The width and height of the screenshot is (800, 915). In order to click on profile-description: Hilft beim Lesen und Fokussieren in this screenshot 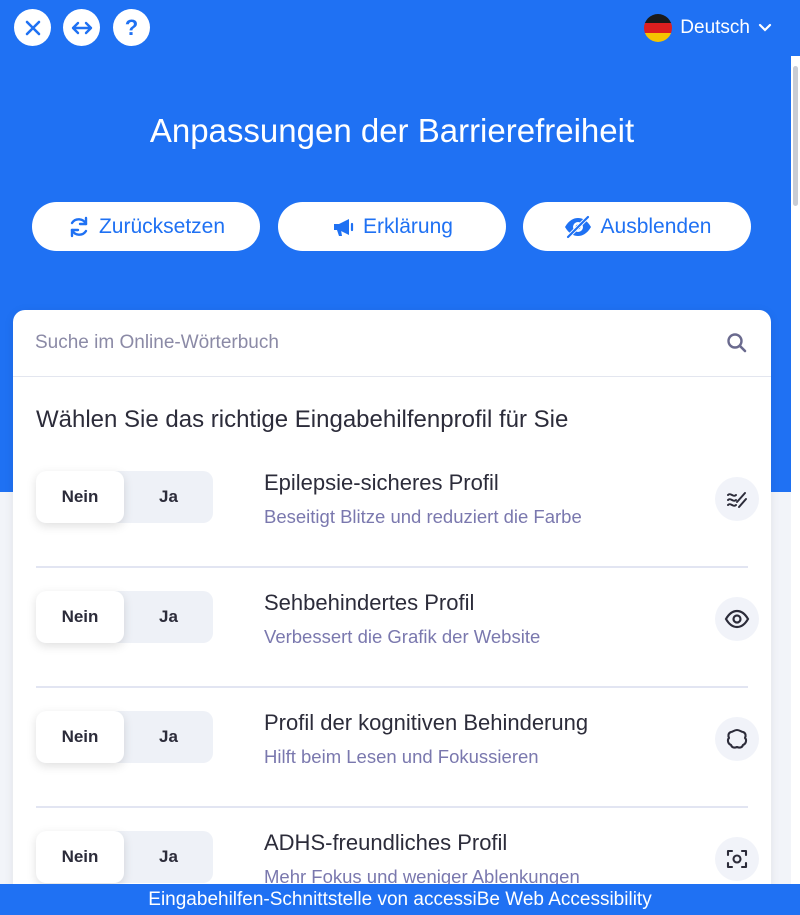, I will do `click(401, 756)`.